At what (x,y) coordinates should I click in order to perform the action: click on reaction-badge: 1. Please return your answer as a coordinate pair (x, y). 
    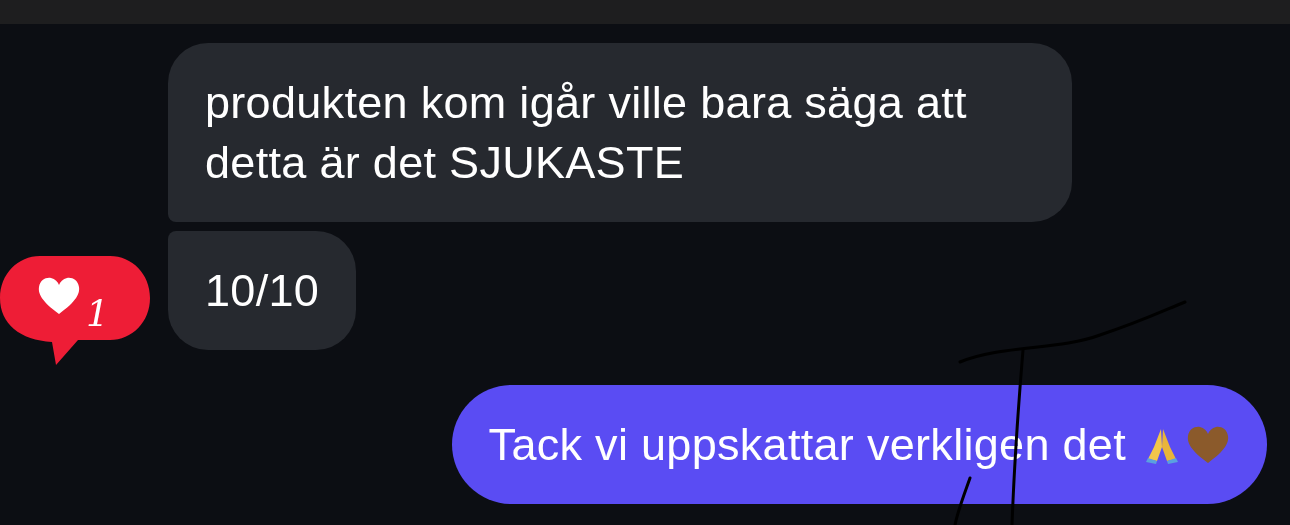
    Looking at the image, I should click on (75, 309).